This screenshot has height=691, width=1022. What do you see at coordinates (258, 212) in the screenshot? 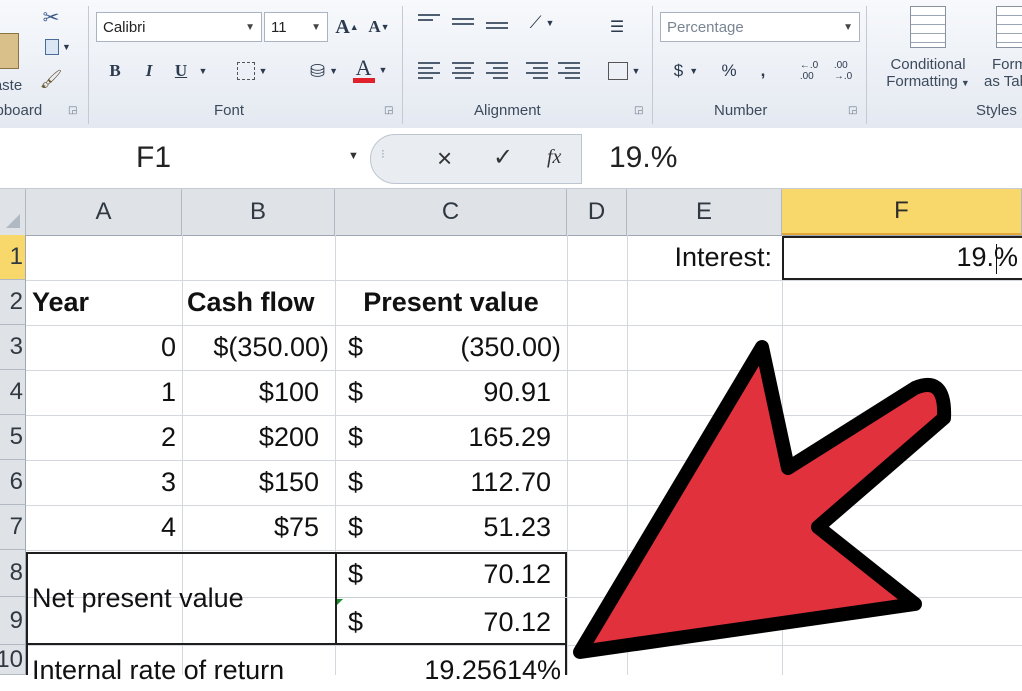
I see `column-header-b: B` at bounding box center [258, 212].